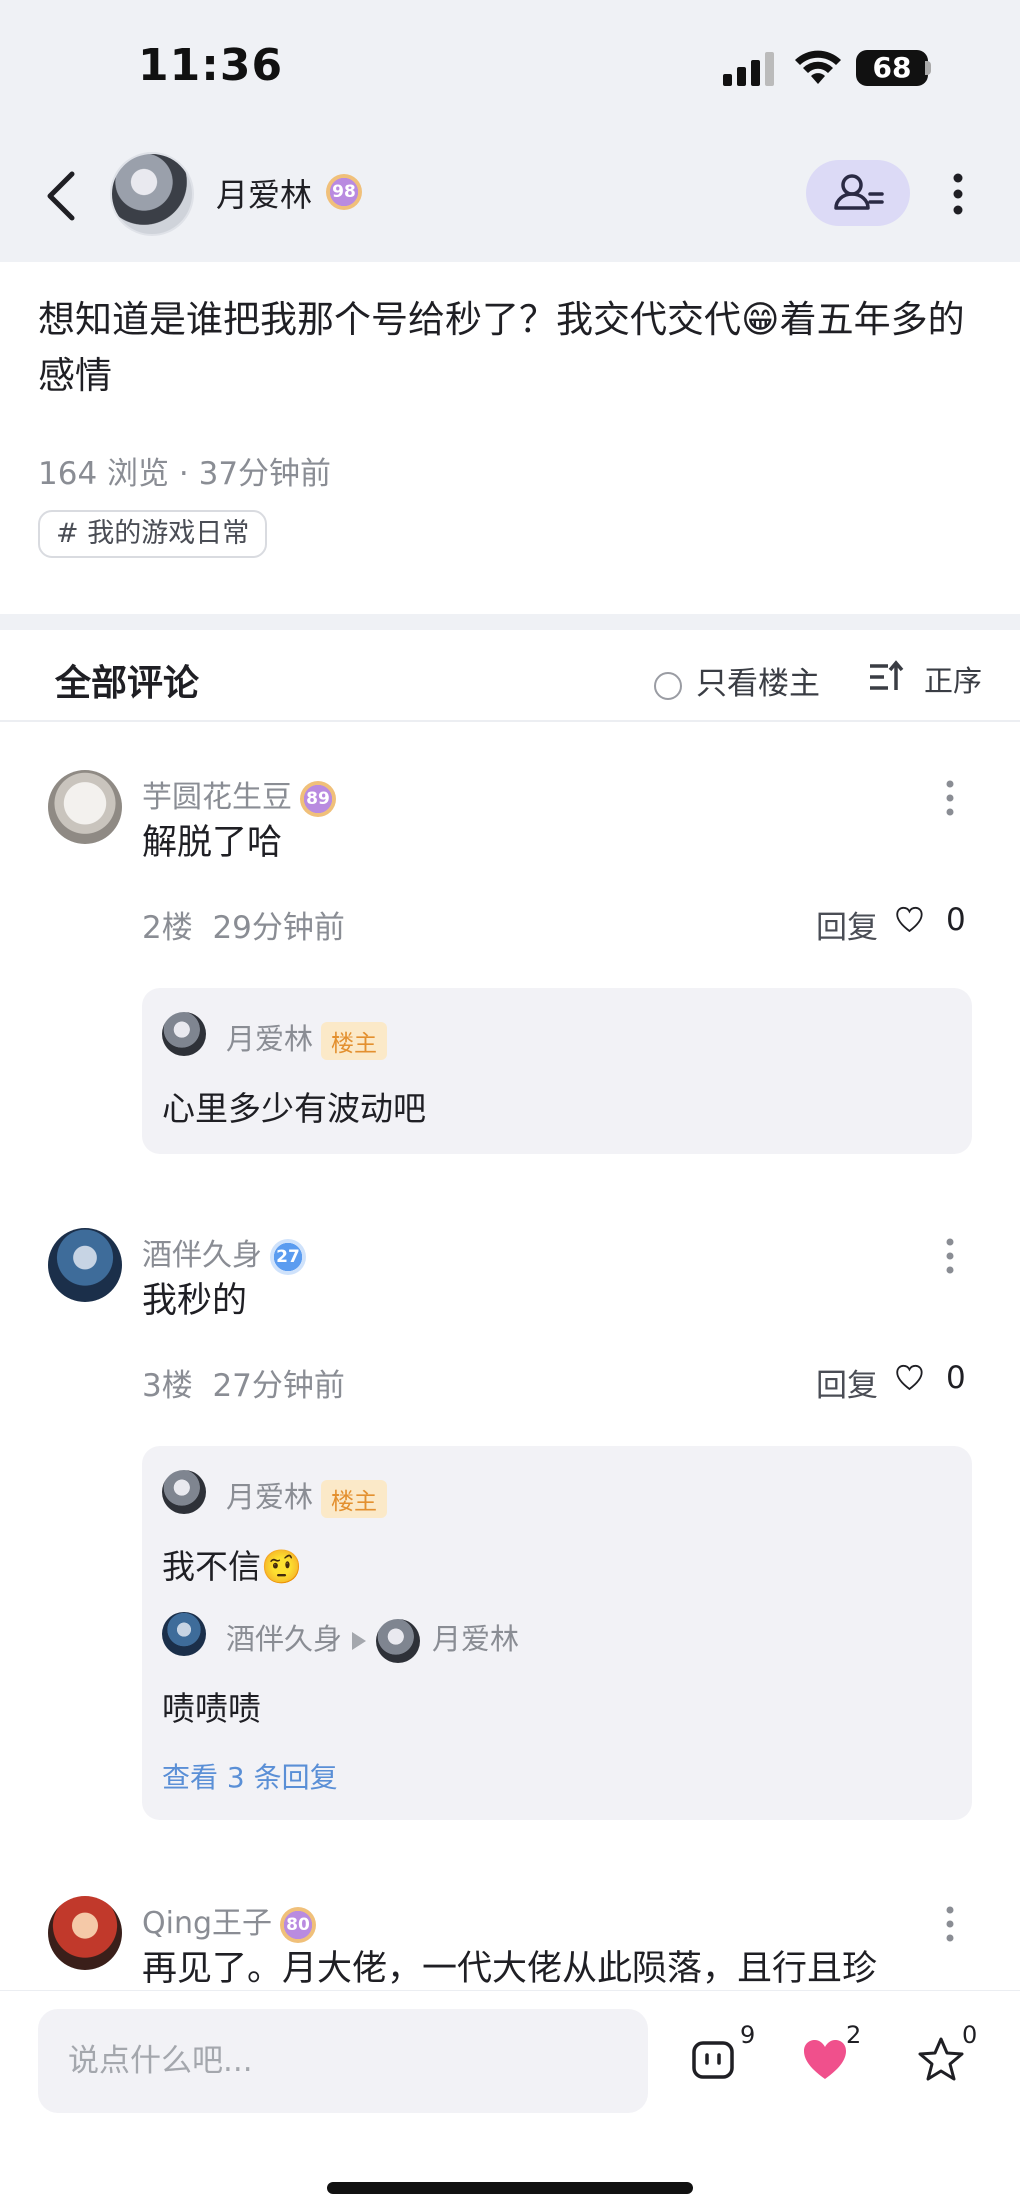 Image resolution: width=1020 pixels, height=2211 pixels. What do you see at coordinates (970, 2035) in the screenshot?
I see `favorite-count: 0` at bounding box center [970, 2035].